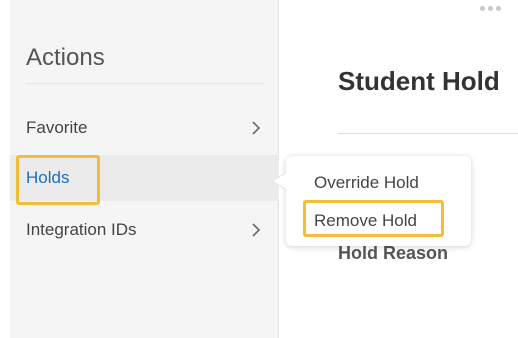 The image size is (518, 338). Describe the element at coordinates (428, 133) in the screenshot. I see `title-divider` at that location.